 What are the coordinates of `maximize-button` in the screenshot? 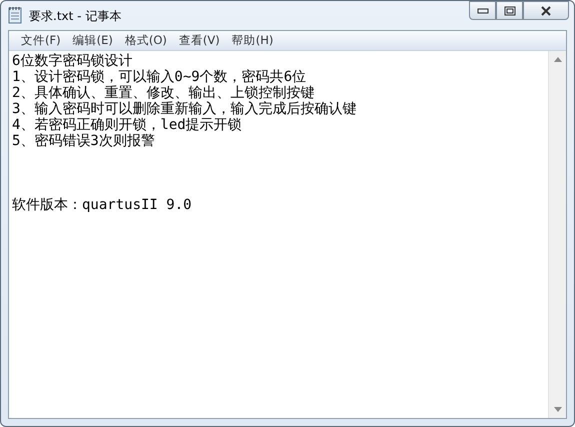 It's located at (509, 10).